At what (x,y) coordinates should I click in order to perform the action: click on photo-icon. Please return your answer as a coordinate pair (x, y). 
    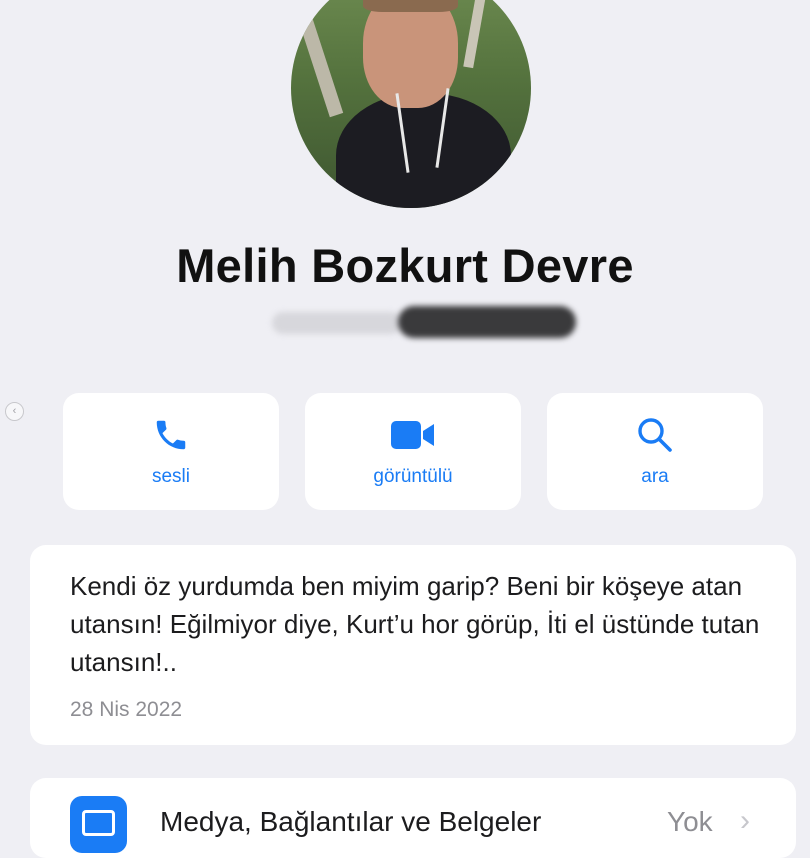
    Looking at the image, I should click on (98, 824).